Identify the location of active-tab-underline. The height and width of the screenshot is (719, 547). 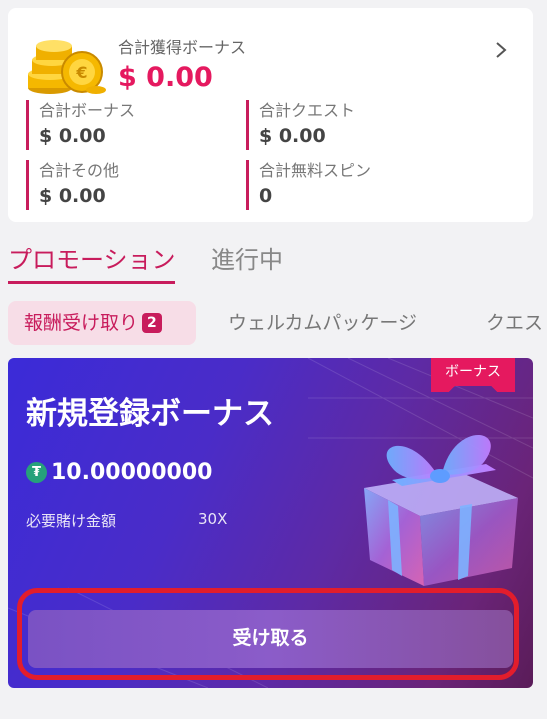
(91, 282).